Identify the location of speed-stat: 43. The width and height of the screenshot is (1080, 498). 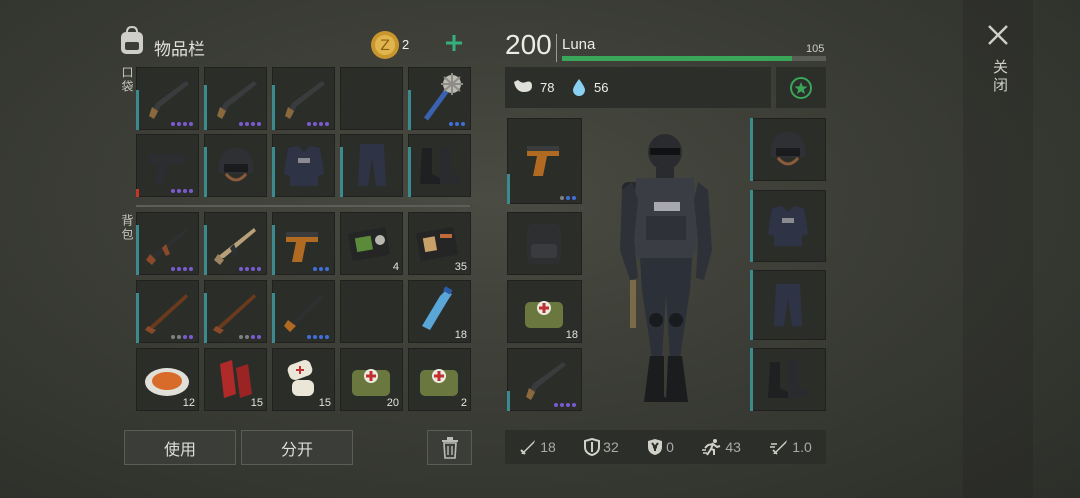
(721, 447).